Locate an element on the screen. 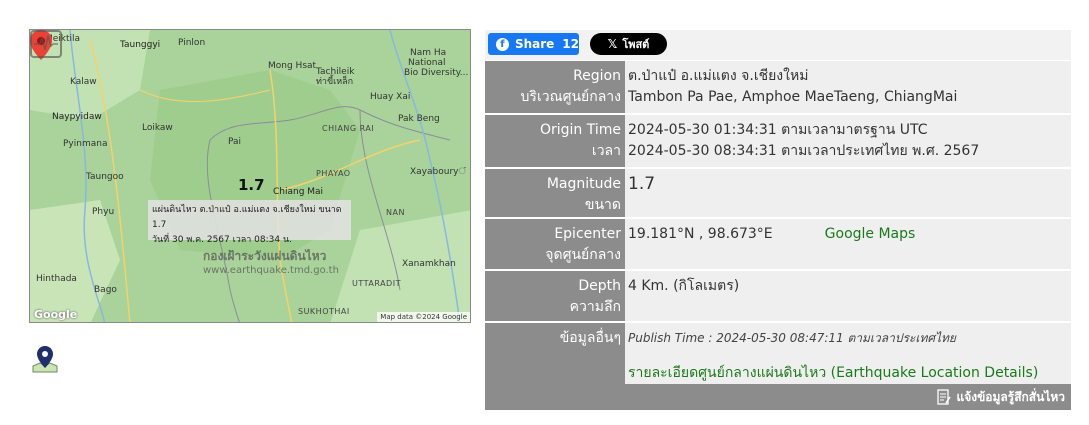 The height and width of the screenshot is (425, 1089). region-label-th: บริเวณศูนย์กลาง is located at coordinates (570, 97).